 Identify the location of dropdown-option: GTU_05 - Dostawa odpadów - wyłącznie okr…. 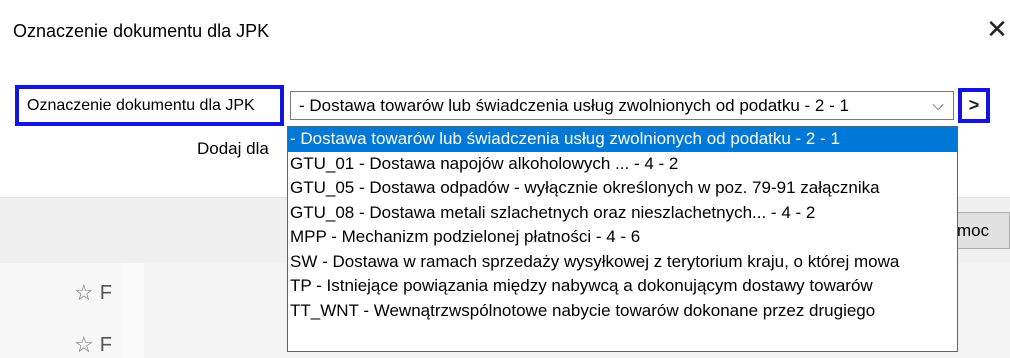
(622, 188).